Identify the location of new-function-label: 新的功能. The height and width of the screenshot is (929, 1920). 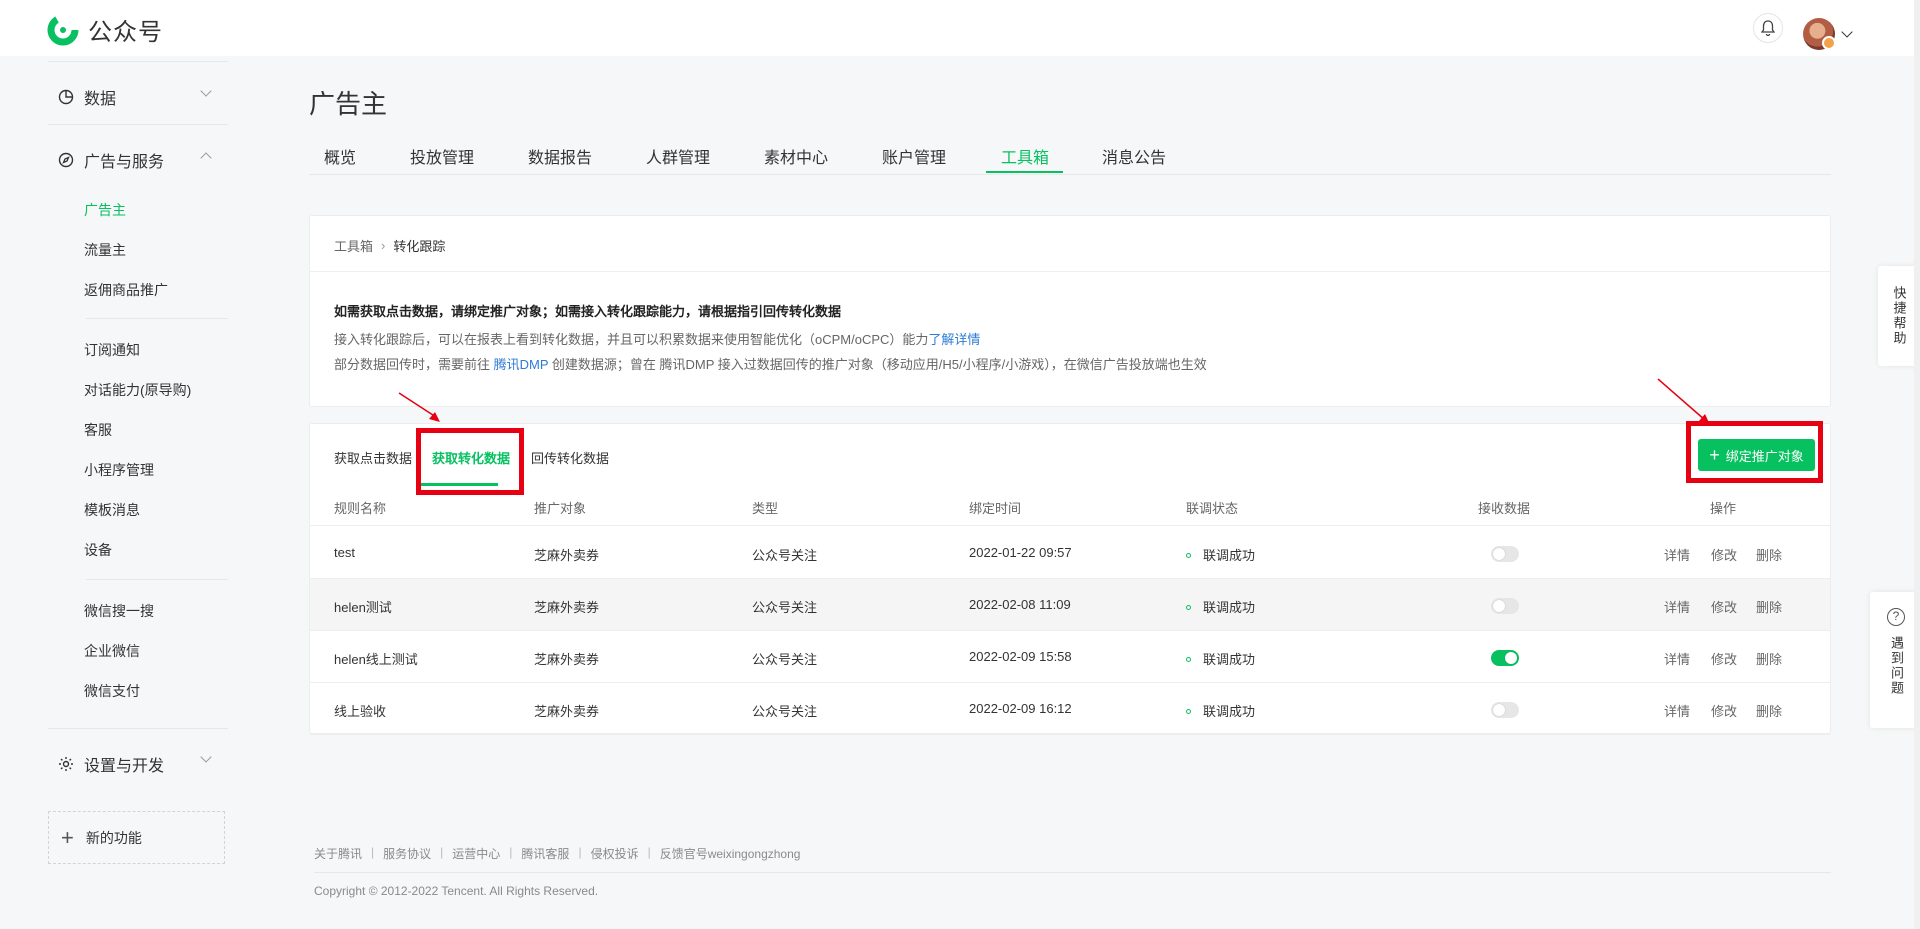
(113, 837).